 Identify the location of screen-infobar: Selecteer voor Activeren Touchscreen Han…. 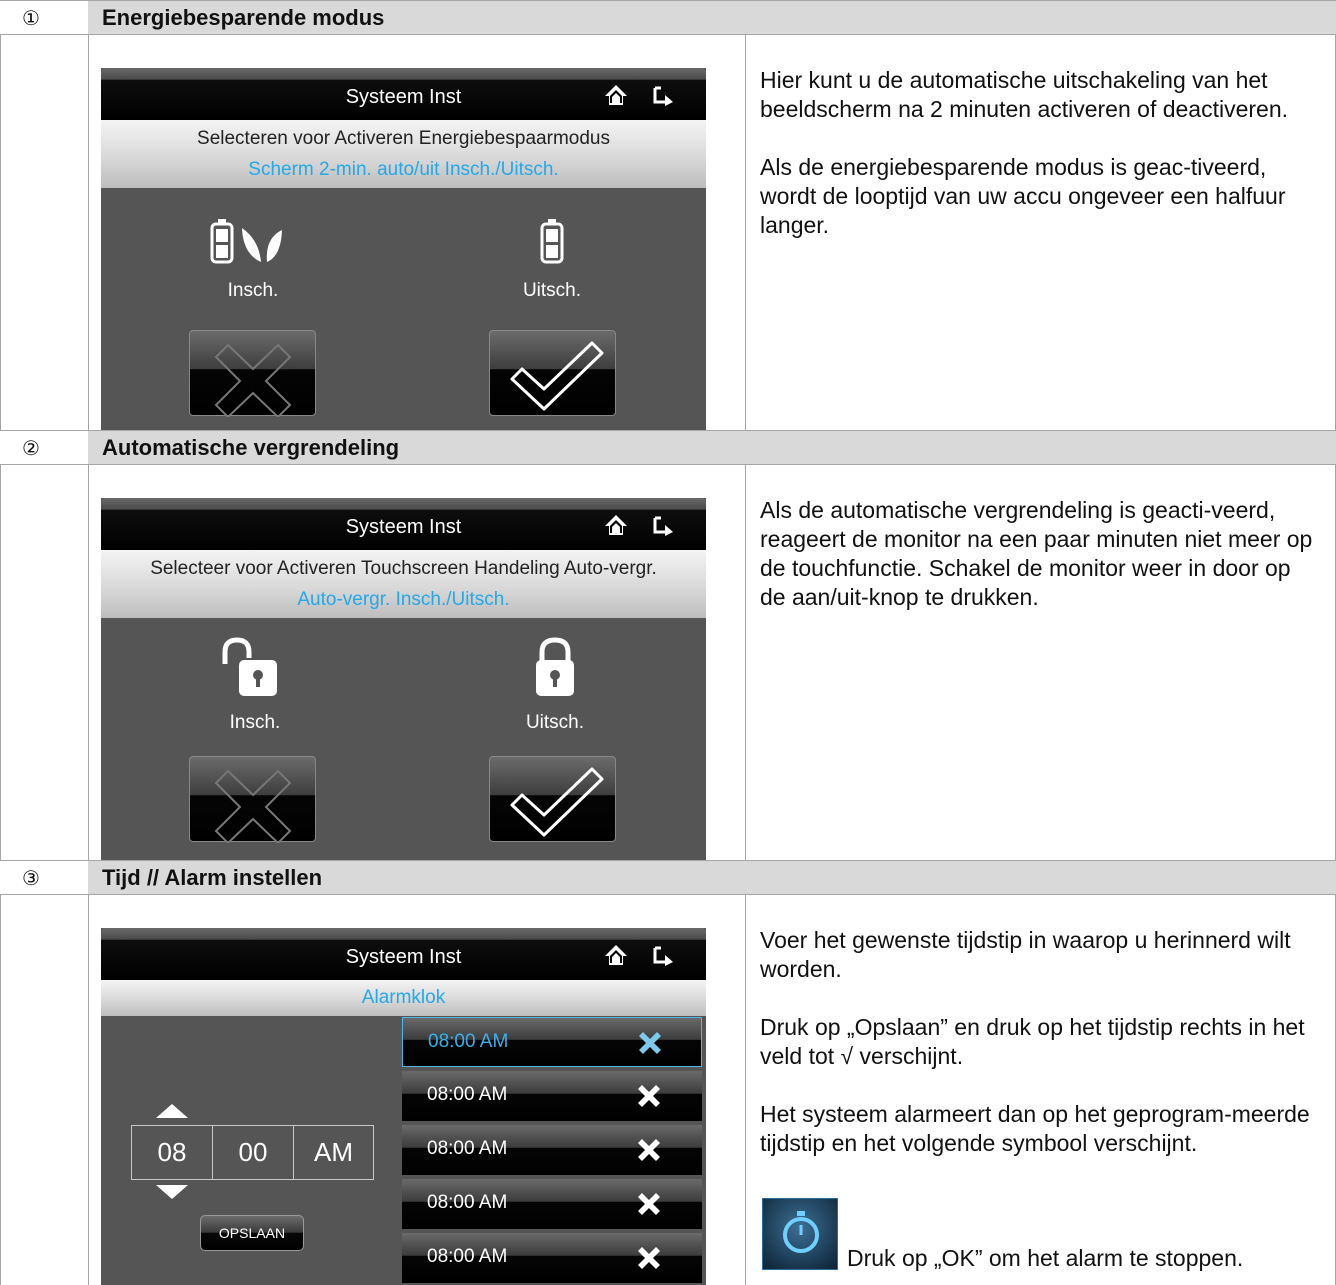
(403, 584).